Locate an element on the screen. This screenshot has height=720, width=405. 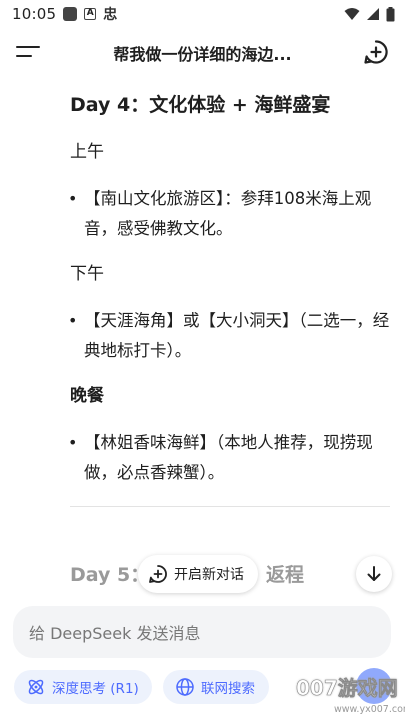
day-heading: Day 4：文化体验 + 海鲜盛宴 is located at coordinates (200, 105).